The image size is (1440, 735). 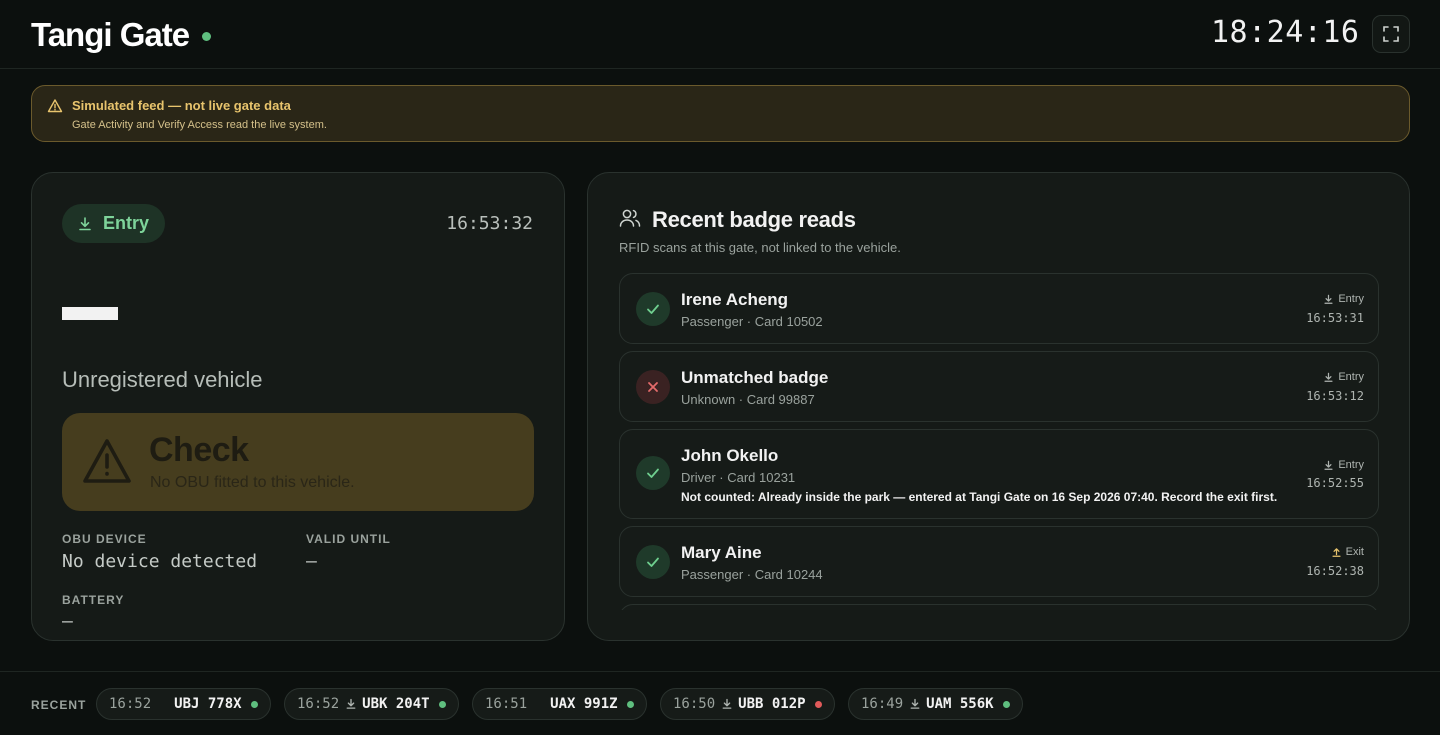 I want to click on fullscreen-icon, so click(x=1391, y=34).